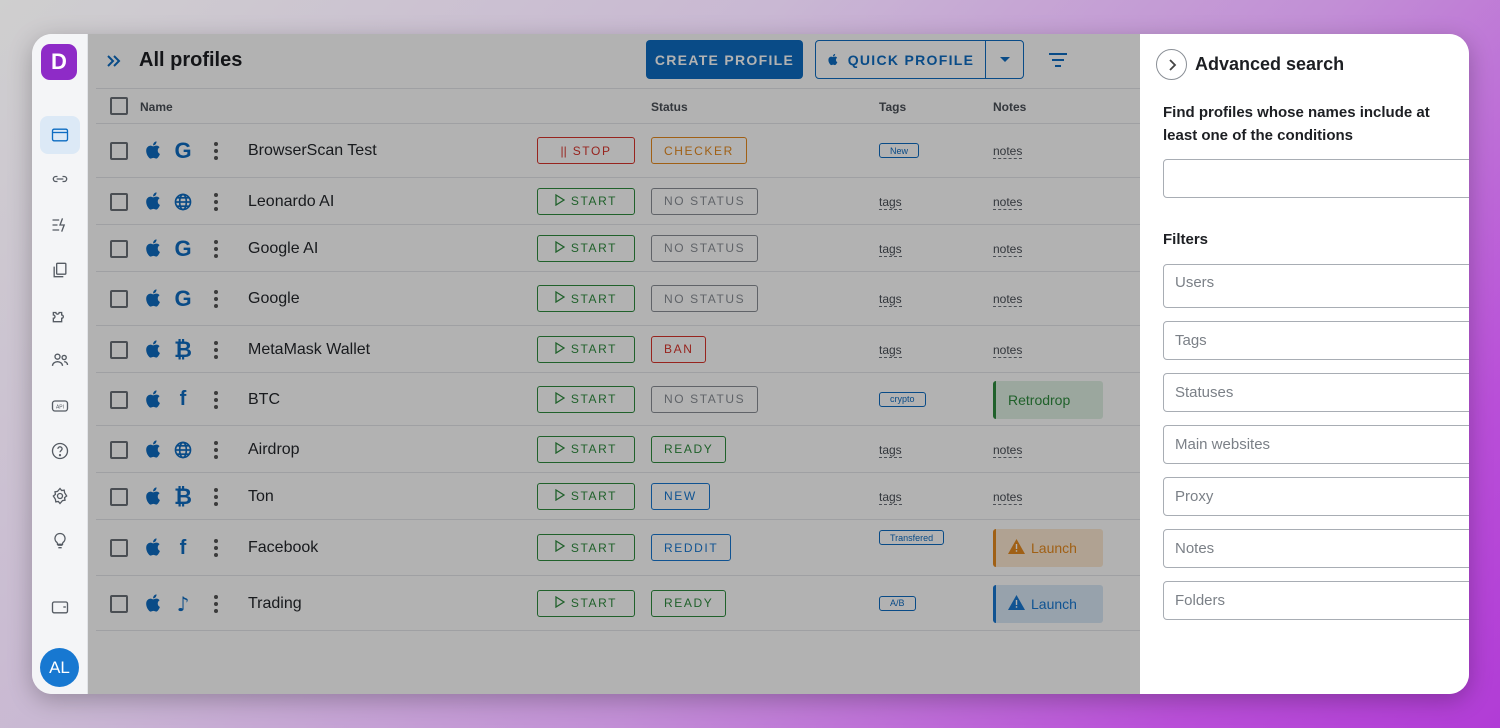 Image resolution: width=1500 pixels, height=728 pixels. I want to click on users-field: Users, so click(1316, 286).